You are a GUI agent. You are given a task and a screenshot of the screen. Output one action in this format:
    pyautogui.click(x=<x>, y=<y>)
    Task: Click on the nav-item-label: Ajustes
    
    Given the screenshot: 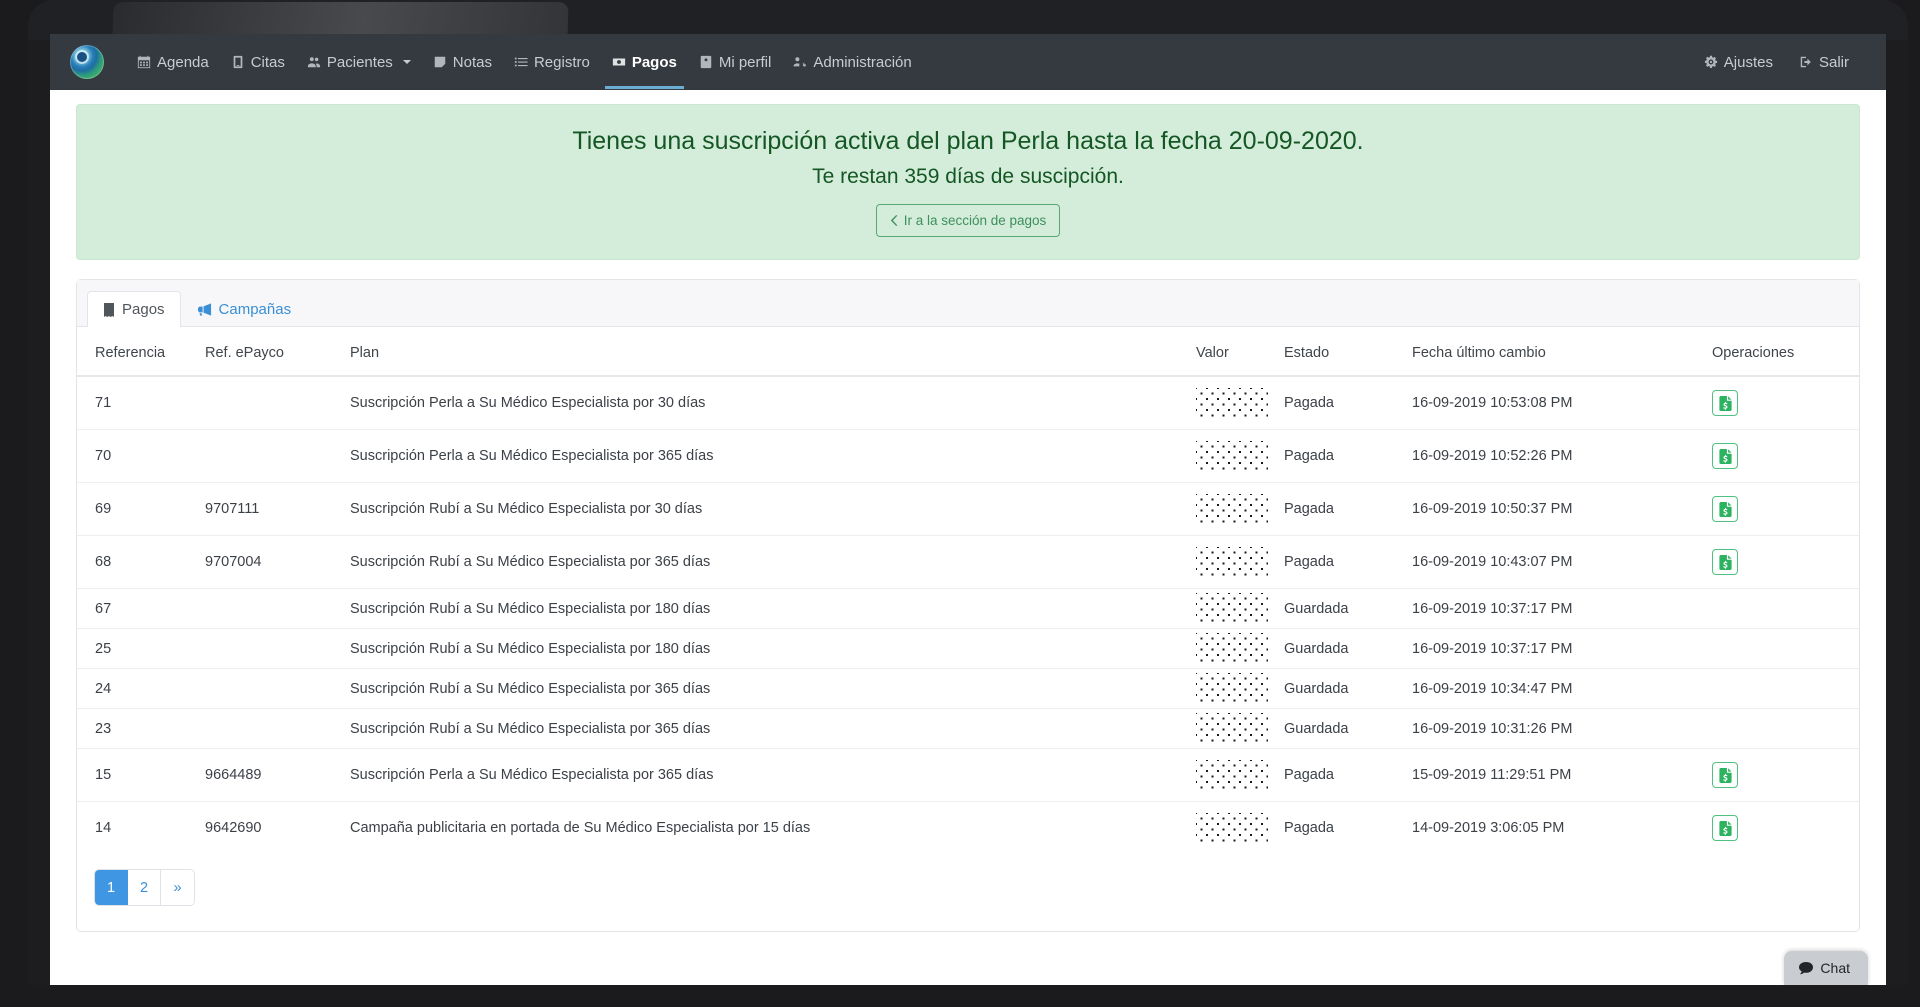 What is the action you would take?
    pyautogui.click(x=1748, y=62)
    